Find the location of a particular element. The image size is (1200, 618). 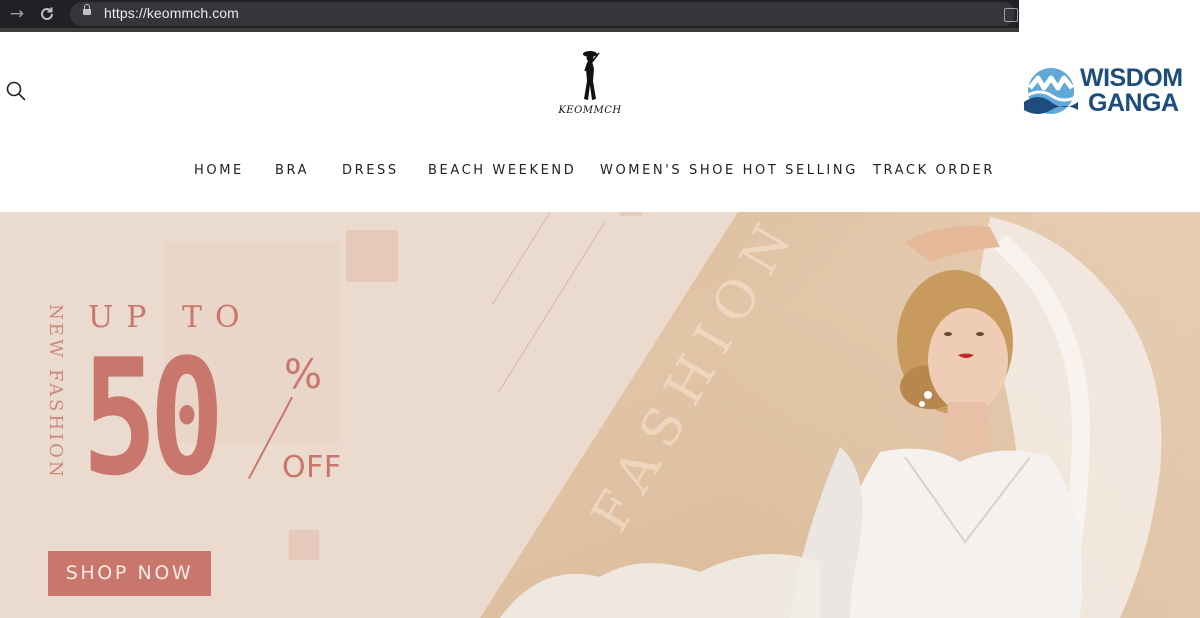

nav-item-home: HOME is located at coordinates (219, 170).